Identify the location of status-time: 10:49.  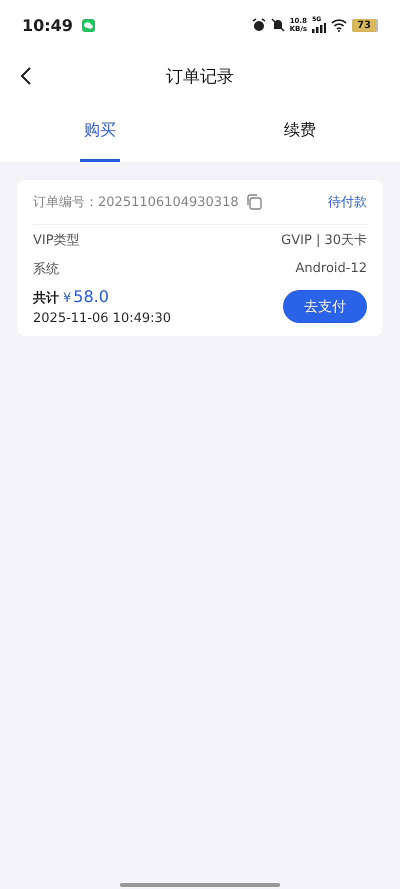
(47, 25).